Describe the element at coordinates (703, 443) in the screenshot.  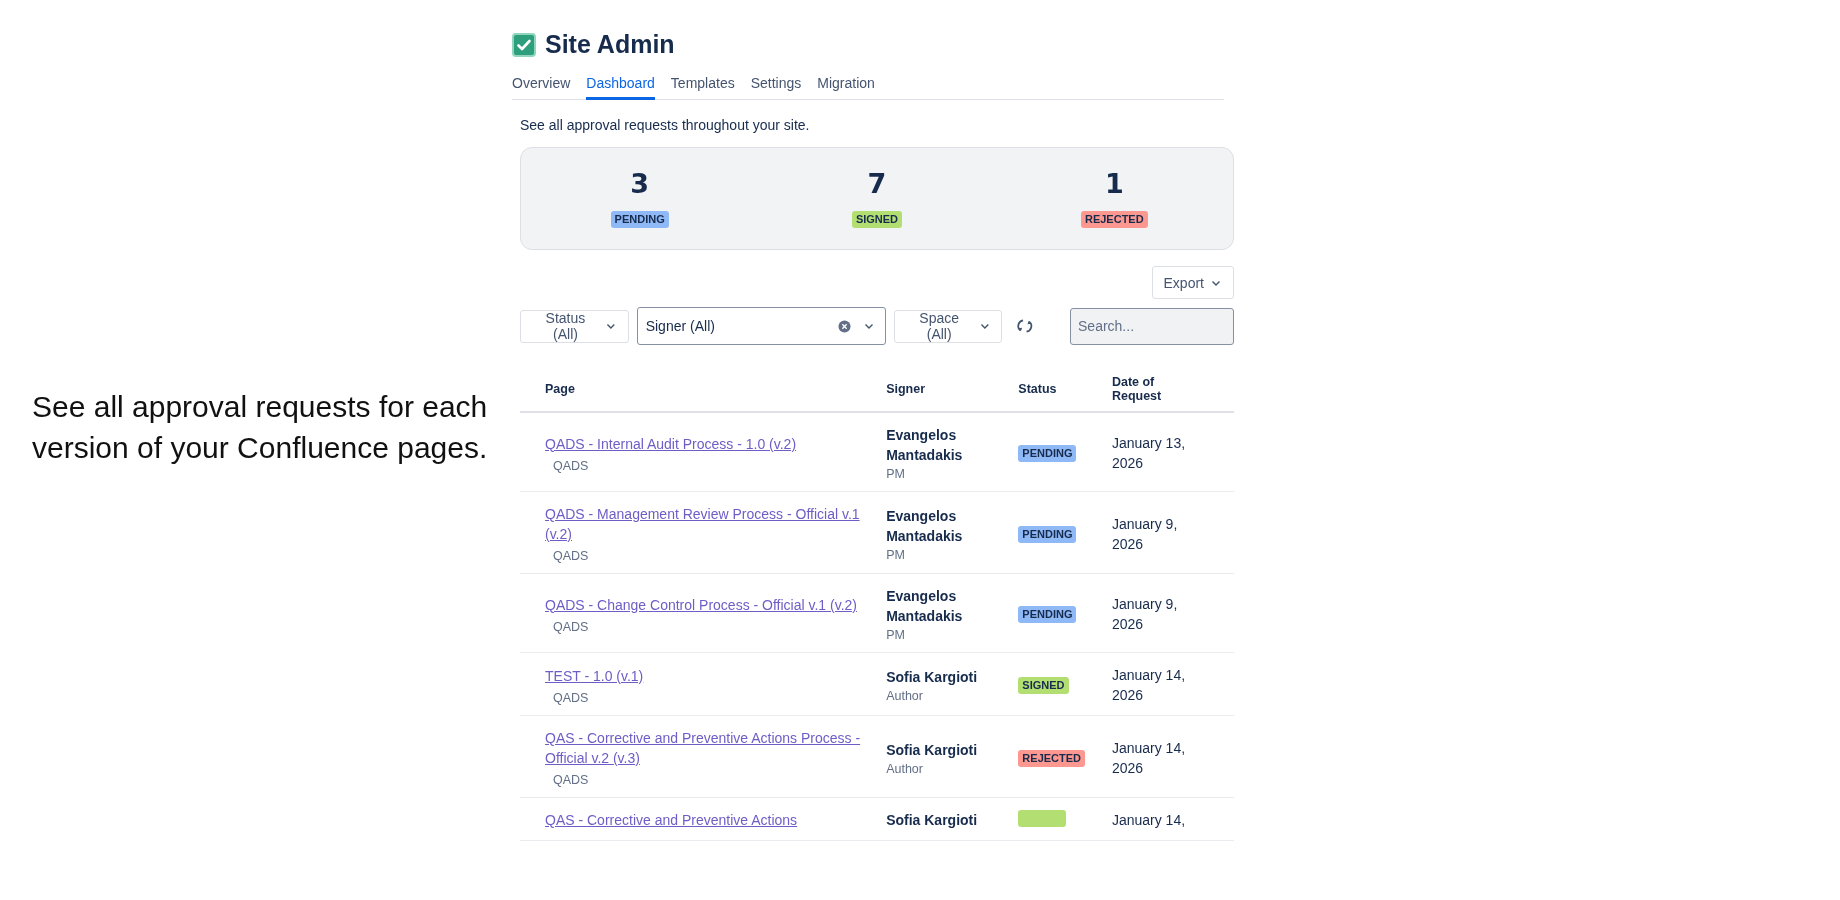
I see `page-link: QADS - Internal Audit Process - 1.0 (v.2)` at that location.